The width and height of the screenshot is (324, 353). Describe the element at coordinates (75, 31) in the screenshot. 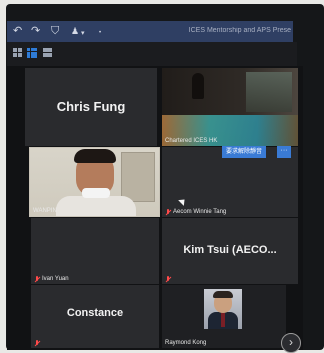

I see `user-icon: ♟` at that location.